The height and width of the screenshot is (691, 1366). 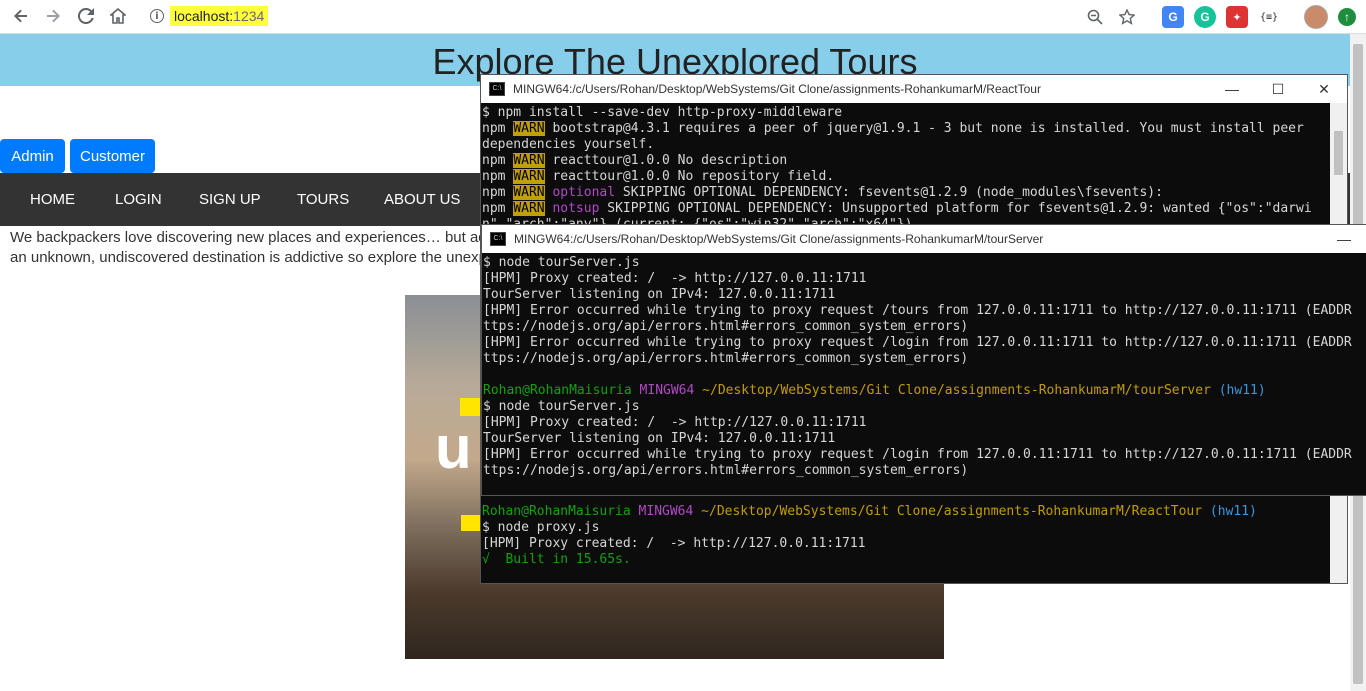 I want to click on terminal-line: dependencies yourself., so click(x=568, y=144).